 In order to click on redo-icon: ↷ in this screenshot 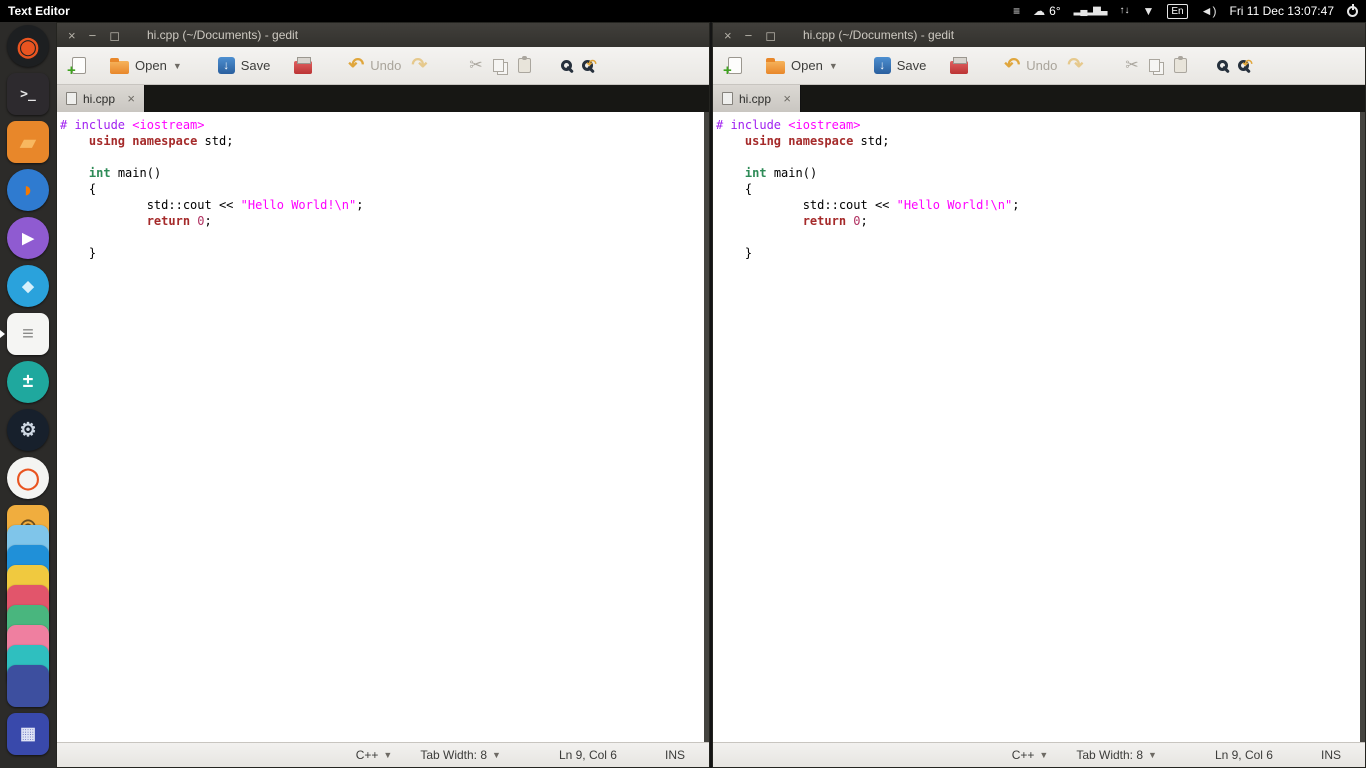, I will do `click(1075, 65)`.